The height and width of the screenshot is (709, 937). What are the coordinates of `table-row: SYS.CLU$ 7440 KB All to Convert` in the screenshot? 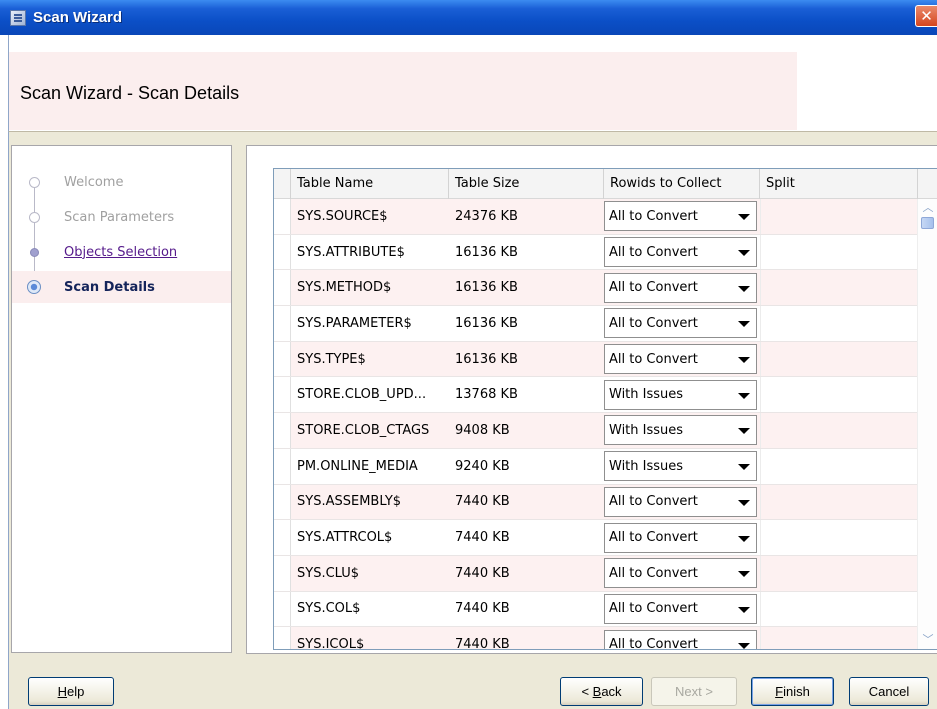 It's located at (596, 573).